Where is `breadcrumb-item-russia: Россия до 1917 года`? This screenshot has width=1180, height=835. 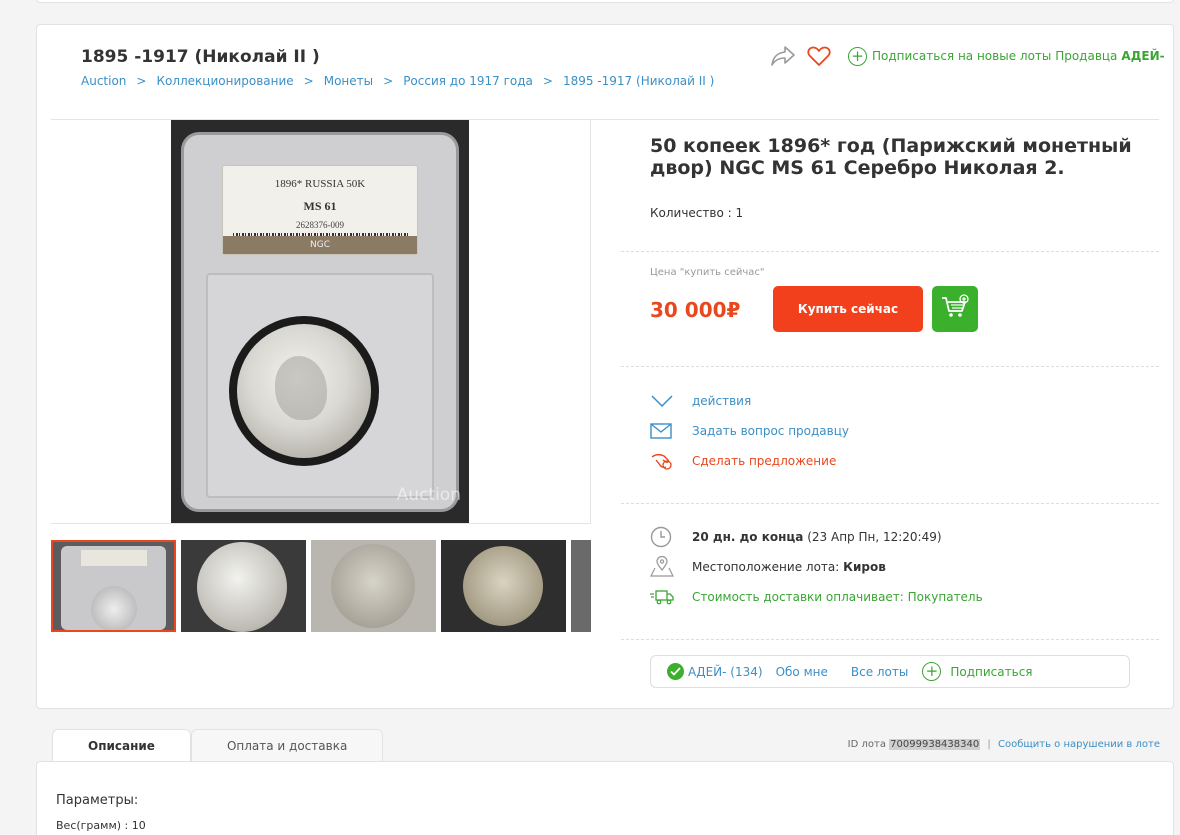 breadcrumb-item-russia: Россия до 1917 года is located at coordinates (468, 81).